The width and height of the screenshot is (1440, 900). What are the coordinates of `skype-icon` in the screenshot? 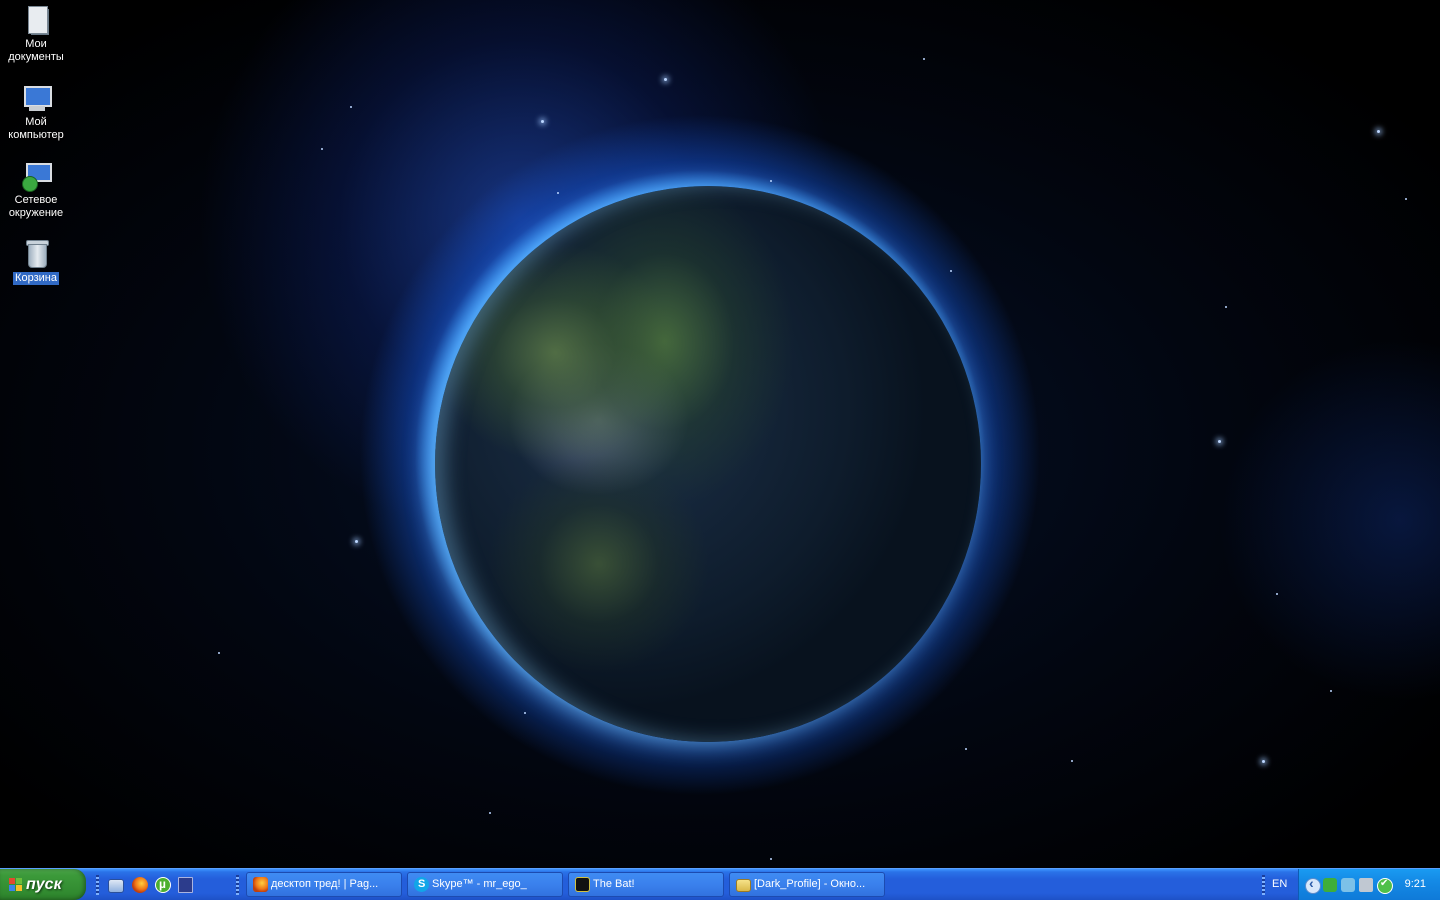 It's located at (421, 884).